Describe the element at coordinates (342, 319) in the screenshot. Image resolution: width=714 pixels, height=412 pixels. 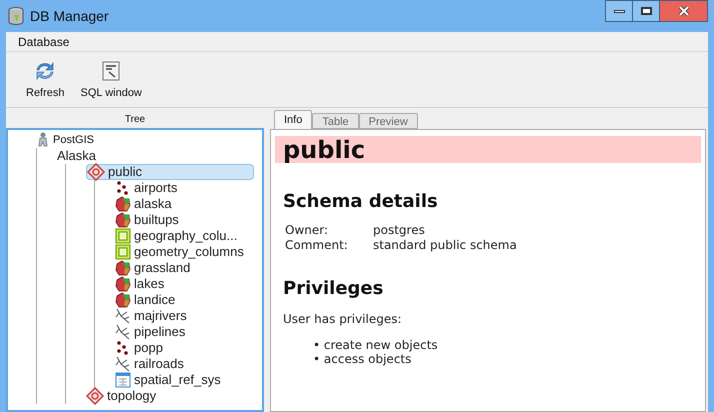
I see `privileges-text: User has privileges:` at that location.